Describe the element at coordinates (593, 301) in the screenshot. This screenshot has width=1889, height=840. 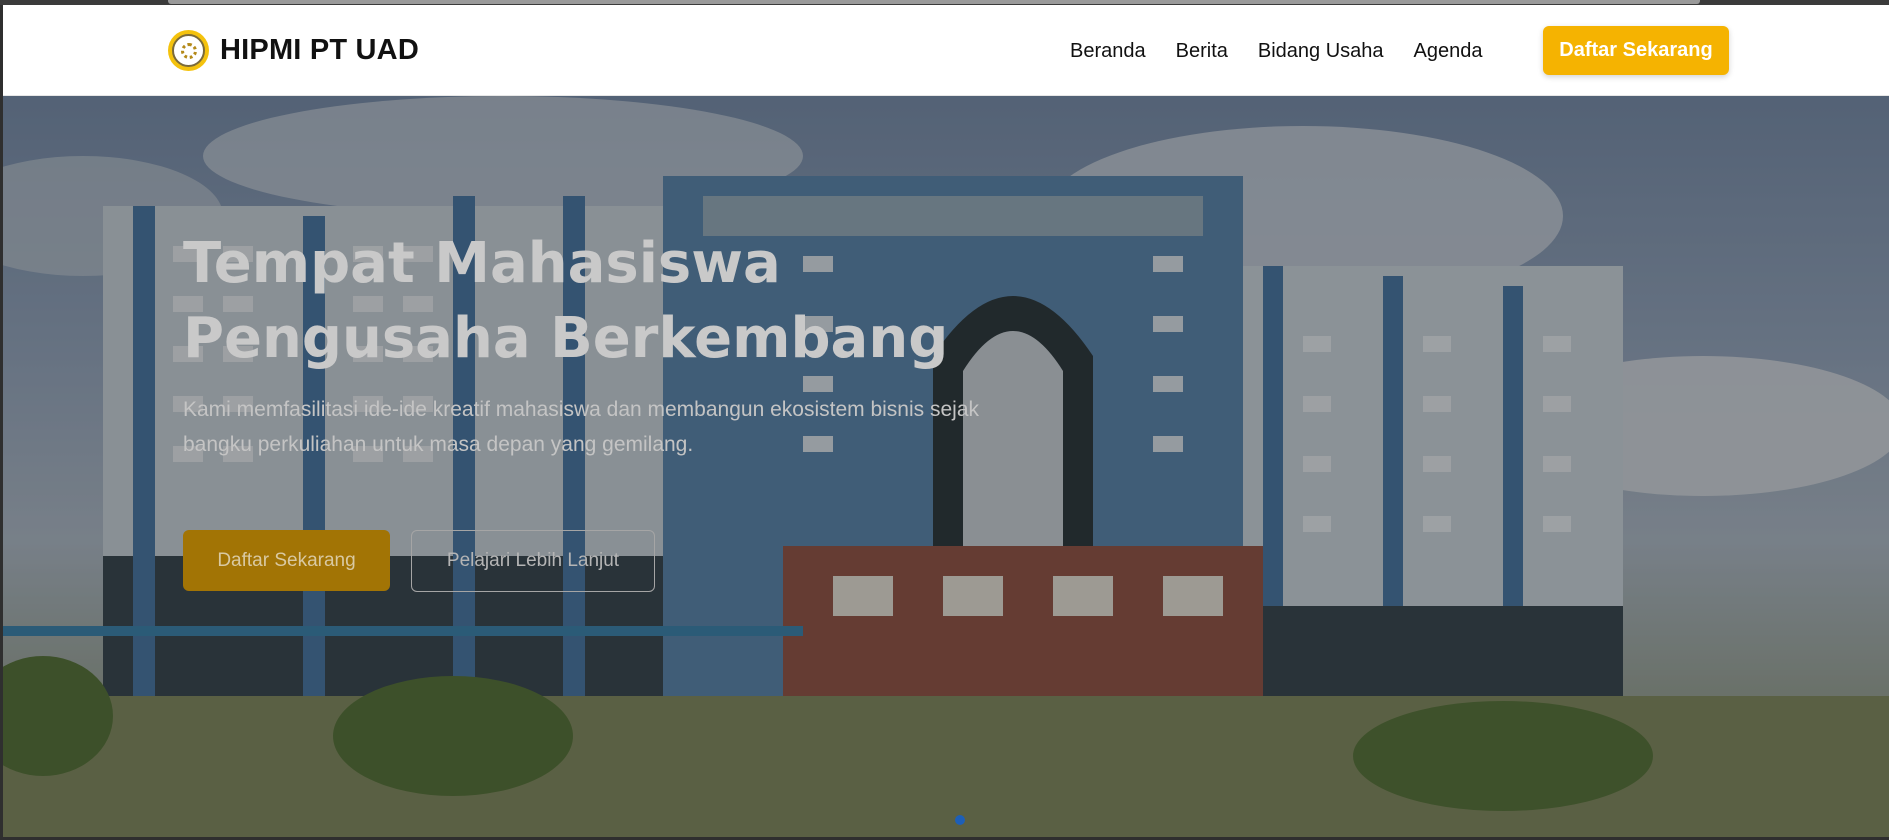
I see `hero-title: Tempat Mahasiswa Pengusaha Berkembang` at that location.